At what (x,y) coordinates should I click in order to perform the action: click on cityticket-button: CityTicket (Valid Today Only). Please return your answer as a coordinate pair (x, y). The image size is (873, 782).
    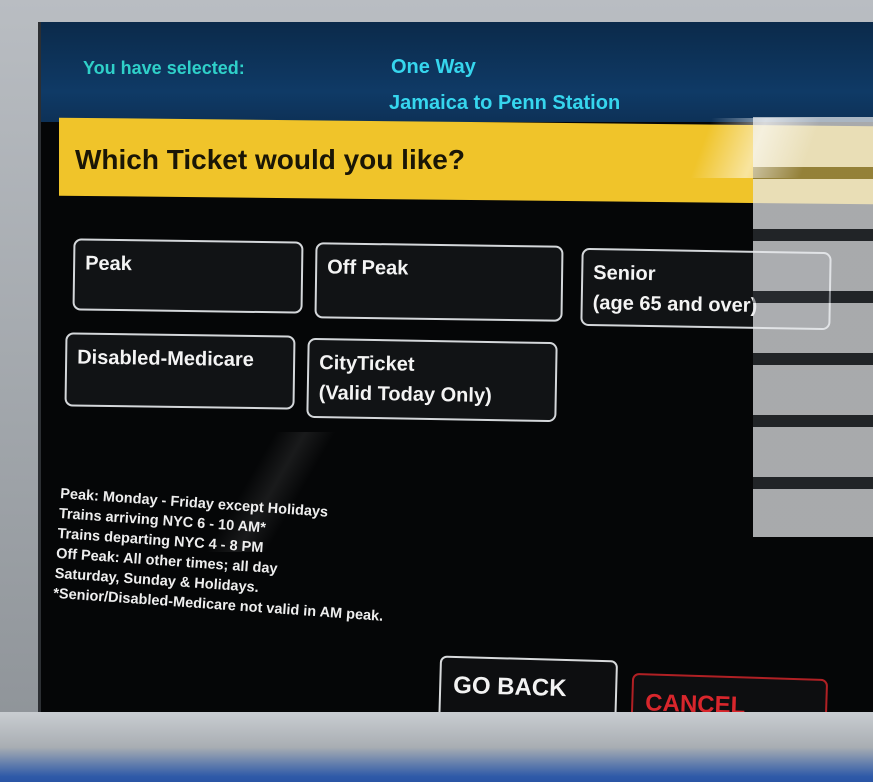
    Looking at the image, I should click on (432, 380).